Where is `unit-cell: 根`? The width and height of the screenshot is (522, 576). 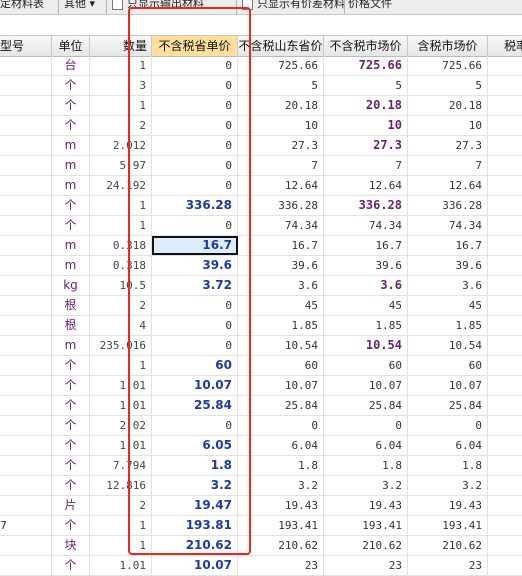 unit-cell: 根 is located at coordinates (71, 325).